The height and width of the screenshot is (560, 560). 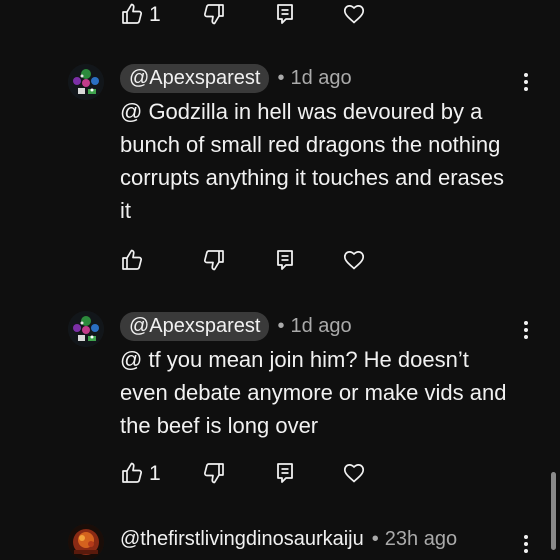 I want to click on comment-author-handle: @thefirstlivingdinosaurkaiju, so click(x=242, y=539).